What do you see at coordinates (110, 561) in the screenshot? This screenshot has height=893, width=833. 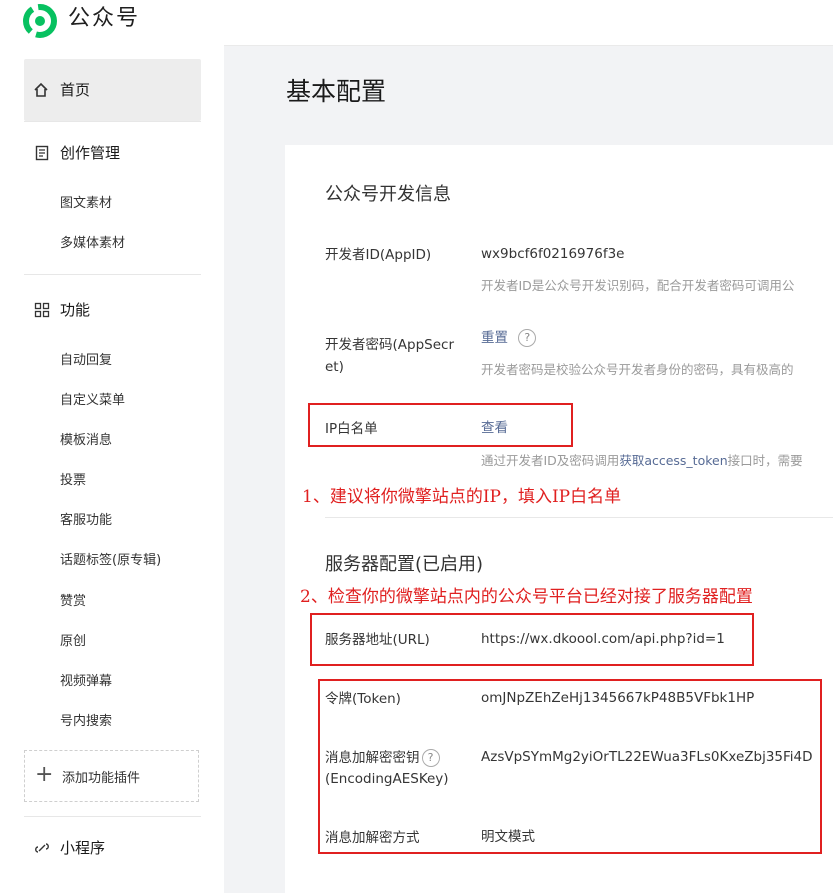 I see `sidebar-item-topic-tags: 话题标签(原专辑)` at bounding box center [110, 561].